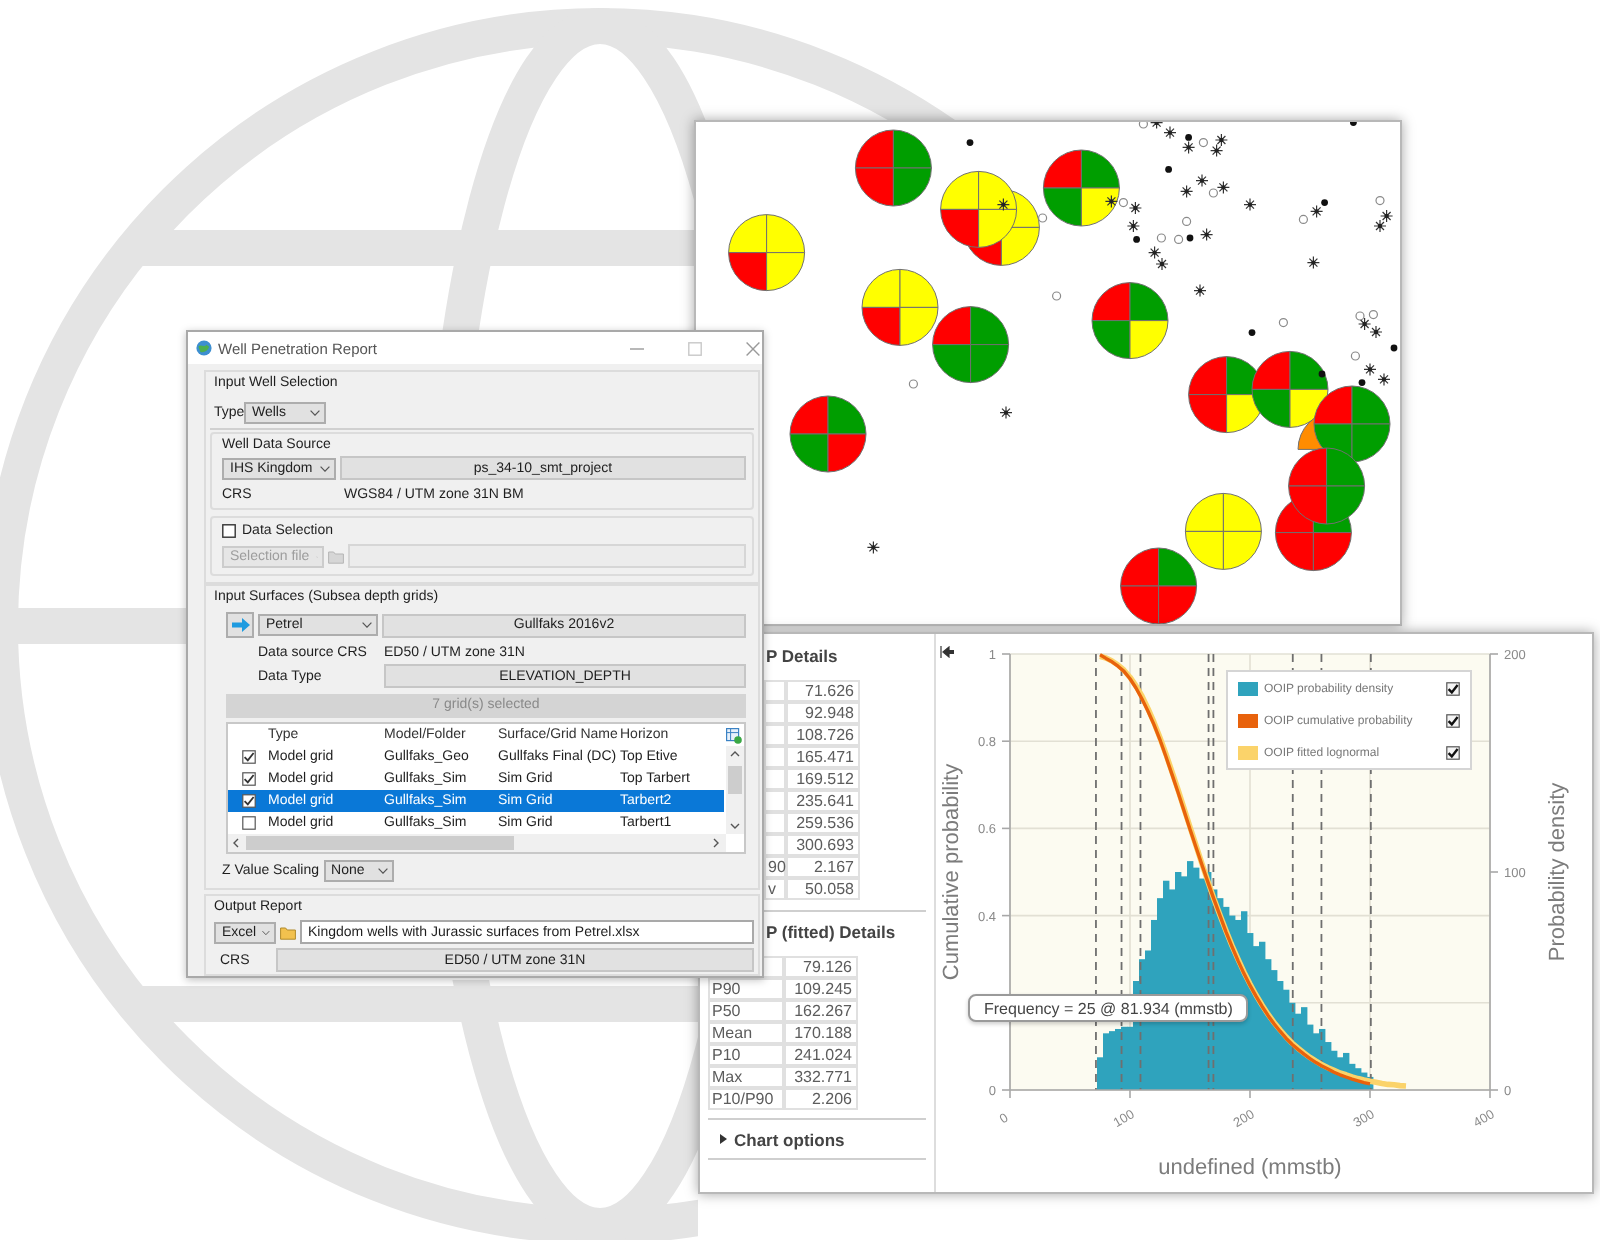 Image resolution: width=1600 pixels, height=1240 pixels. Describe the element at coordinates (1108, 1008) in the screenshot. I see `tooltip: Frequency = 25 @ 81.934 (mmstb)` at that location.